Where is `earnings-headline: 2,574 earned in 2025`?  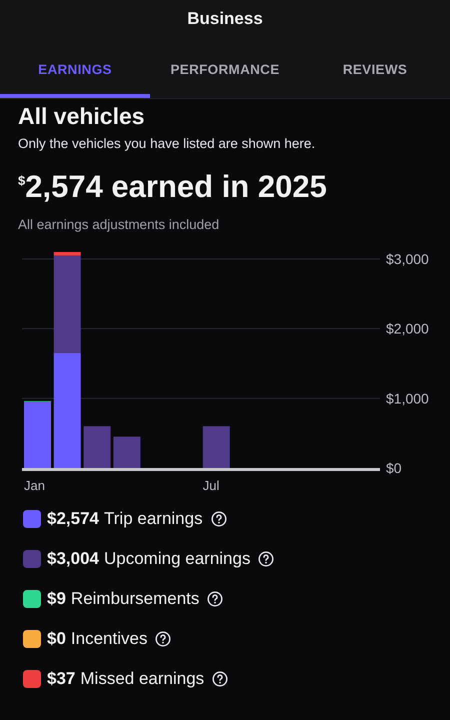 earnings-headline: 2,574 earned in 2025 is located at coordinates (176, 187).